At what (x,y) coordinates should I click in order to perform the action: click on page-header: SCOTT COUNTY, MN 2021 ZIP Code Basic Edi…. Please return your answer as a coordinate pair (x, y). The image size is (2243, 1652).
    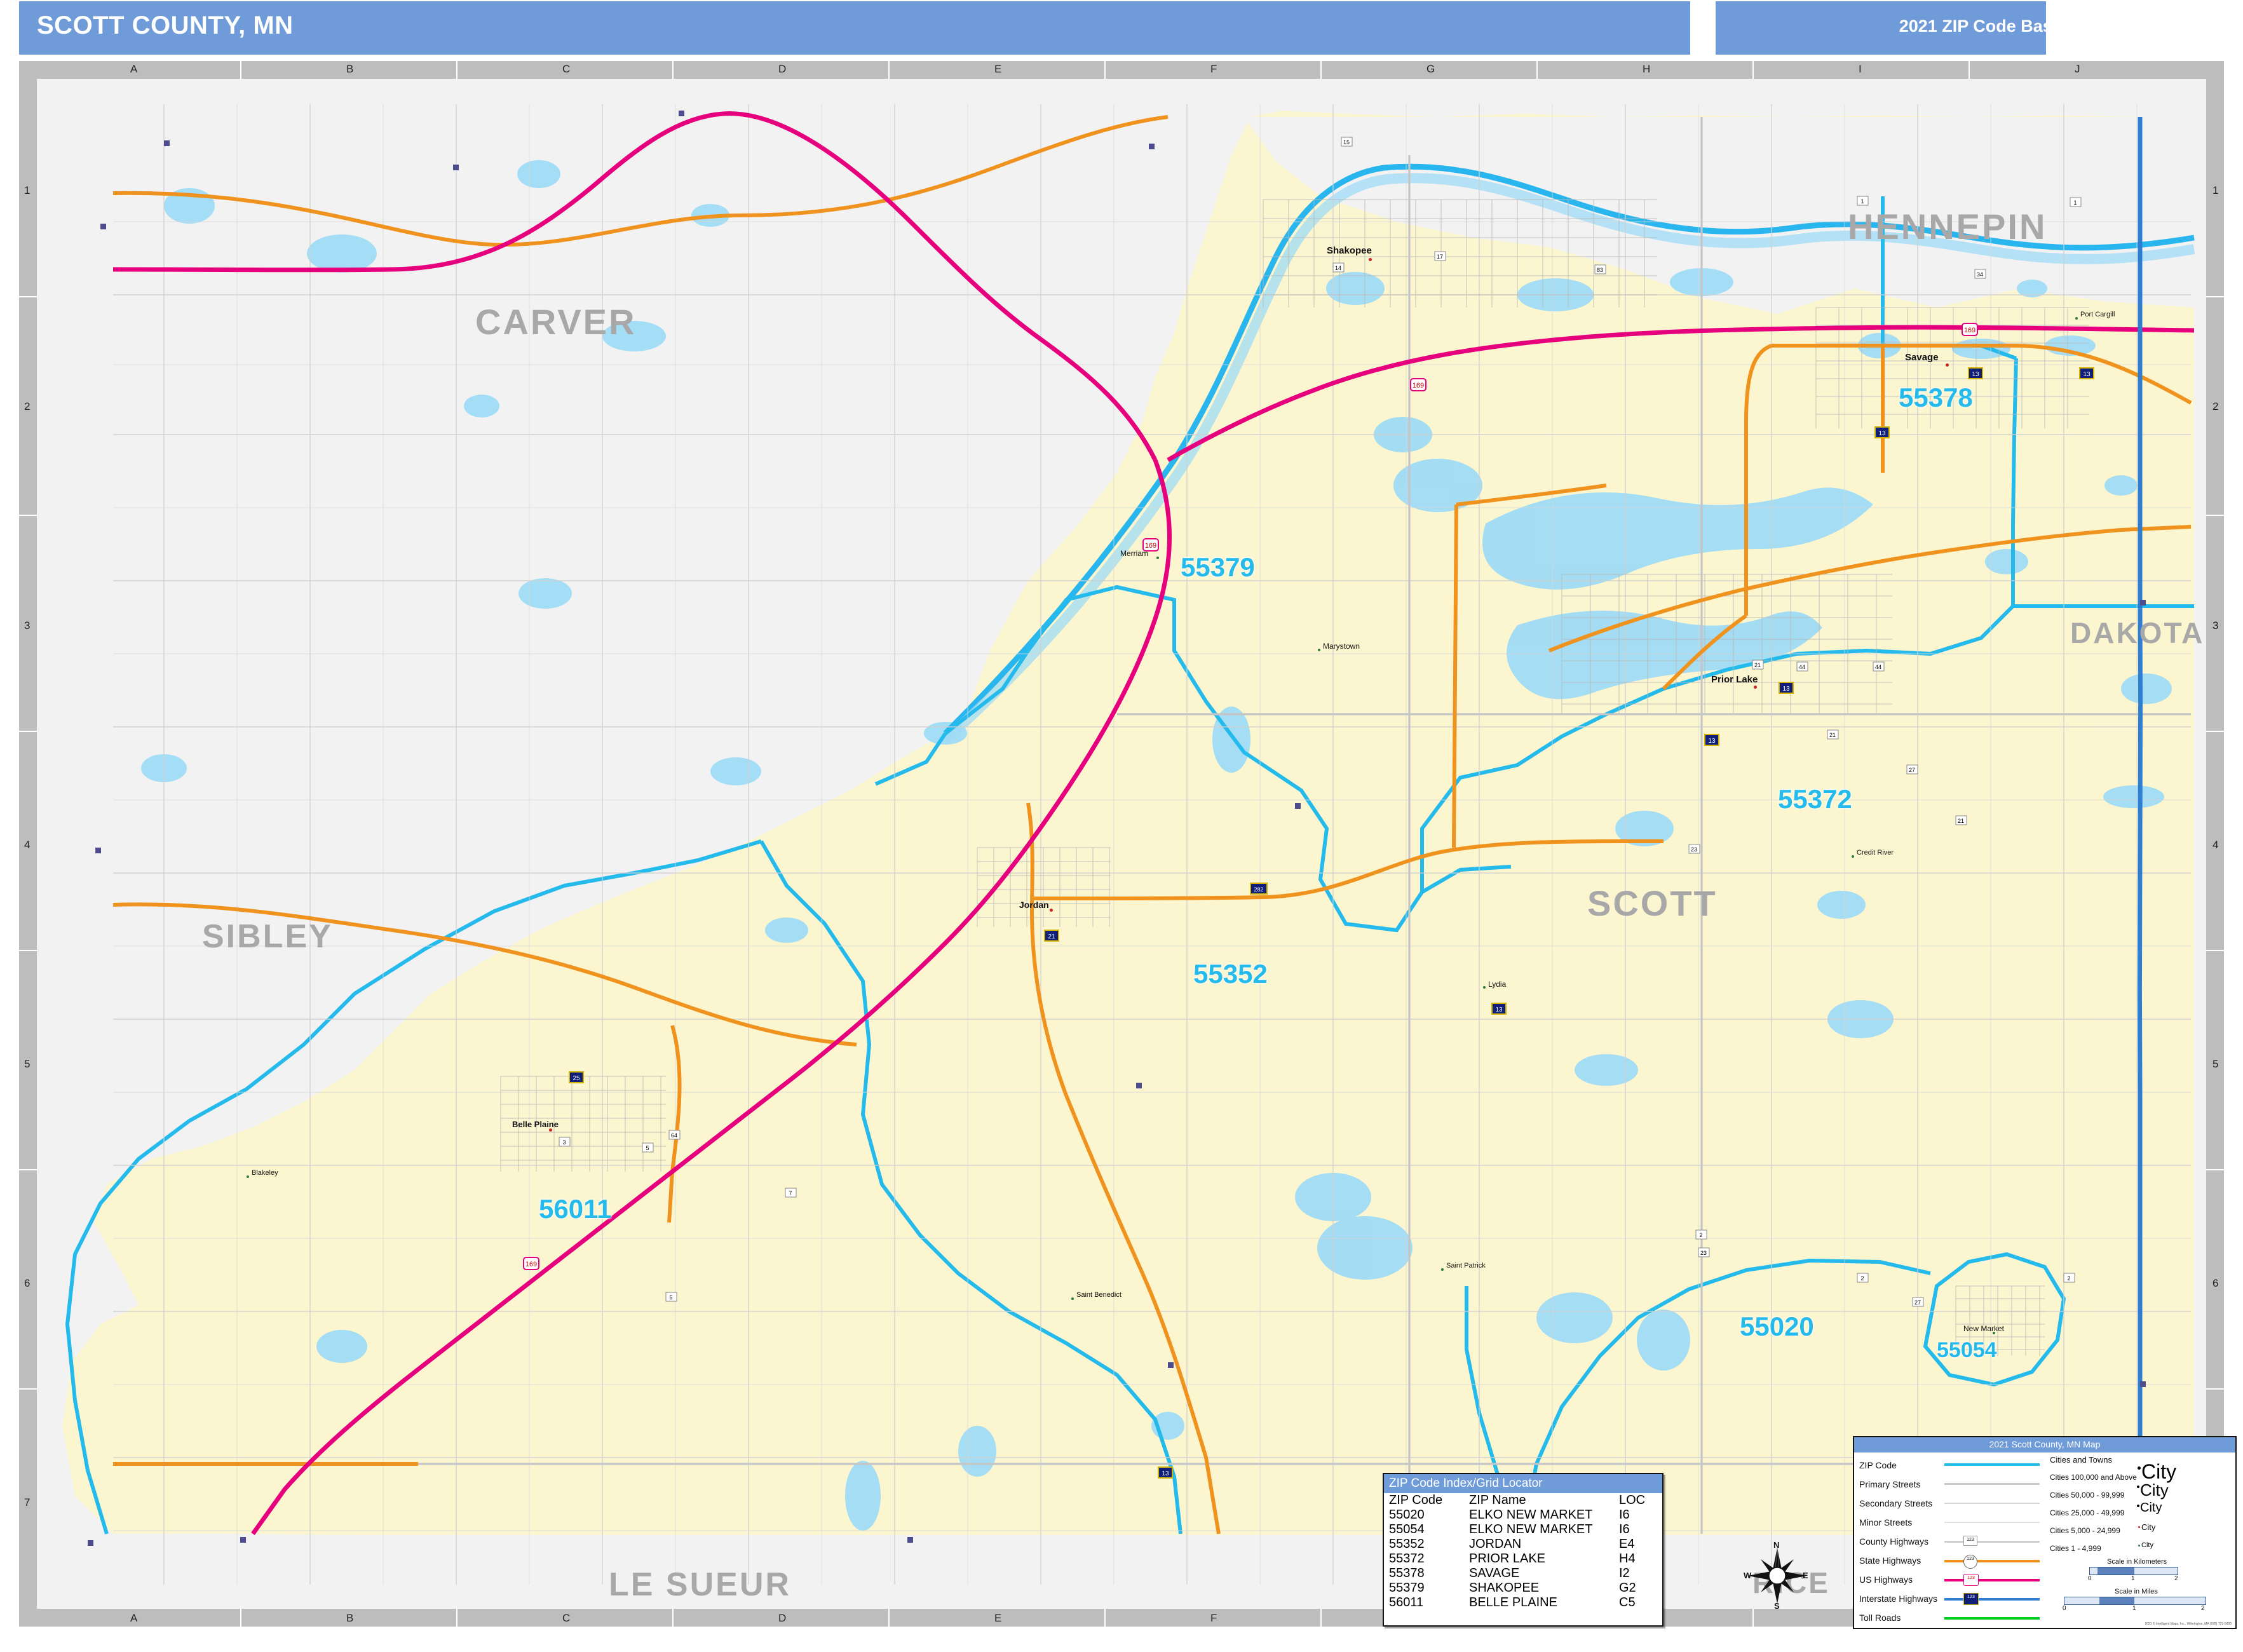
    Looking at the image, I should click on (1121, 28).